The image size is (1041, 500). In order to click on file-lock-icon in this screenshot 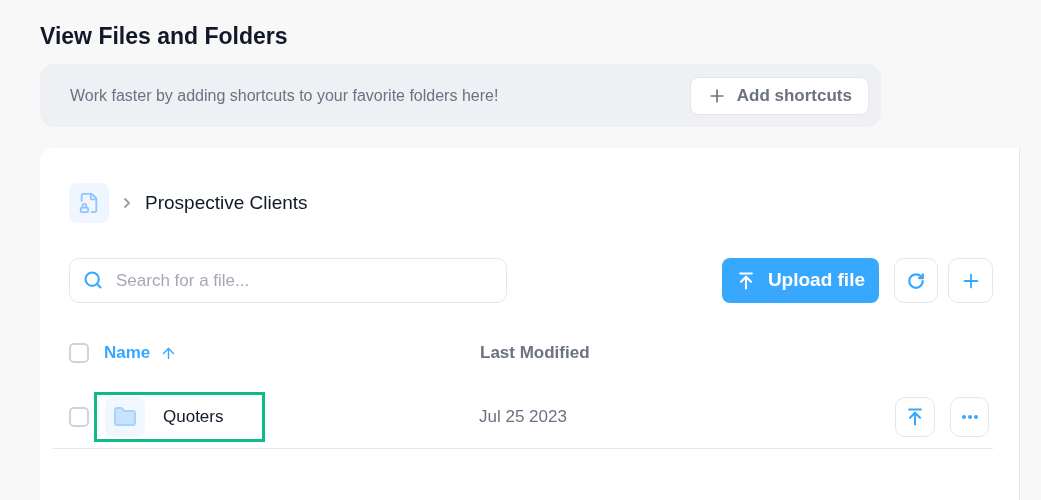, I will do `click(89, 203)`.